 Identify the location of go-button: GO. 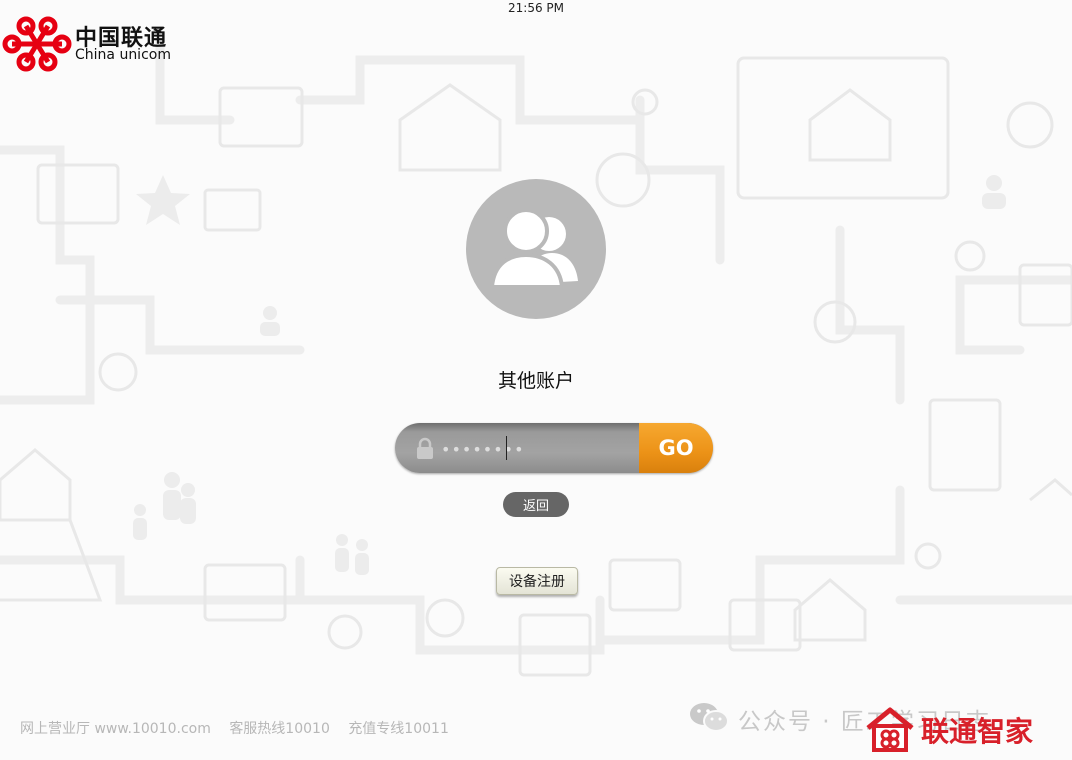
(676, 448).